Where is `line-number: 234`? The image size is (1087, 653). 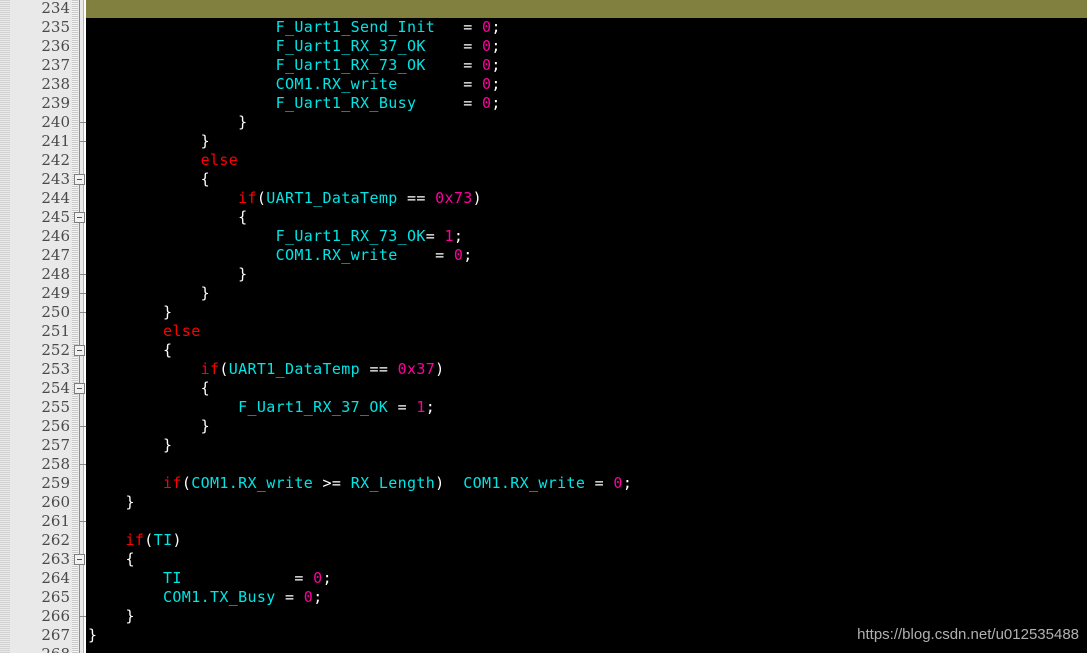 line-number: 234 is located at coordinates (55, 8).